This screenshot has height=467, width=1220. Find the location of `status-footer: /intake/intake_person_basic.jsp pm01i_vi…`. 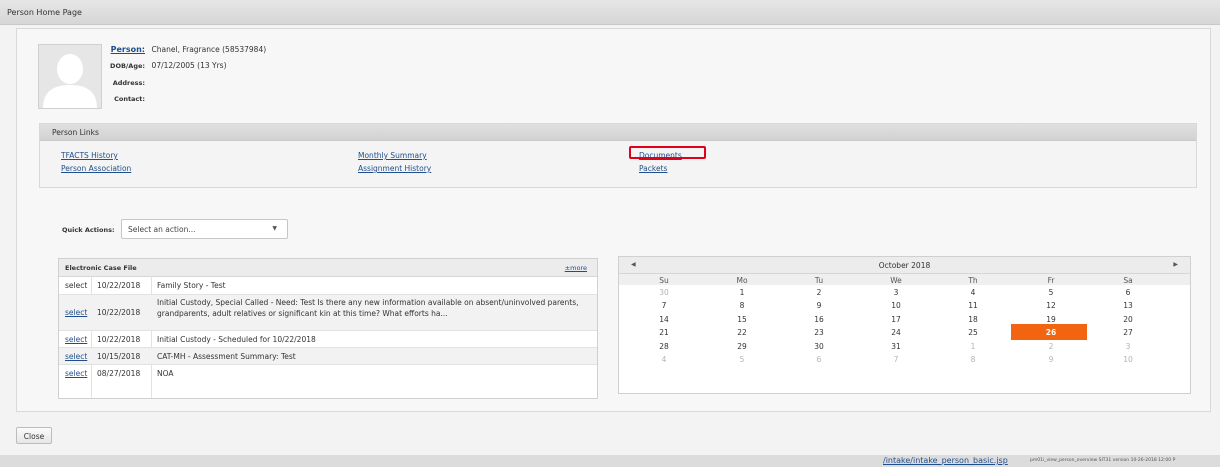

status-footer: /intake/intake_person_basic.jsp pm01i_vi… is located at coordinates (610, 461).